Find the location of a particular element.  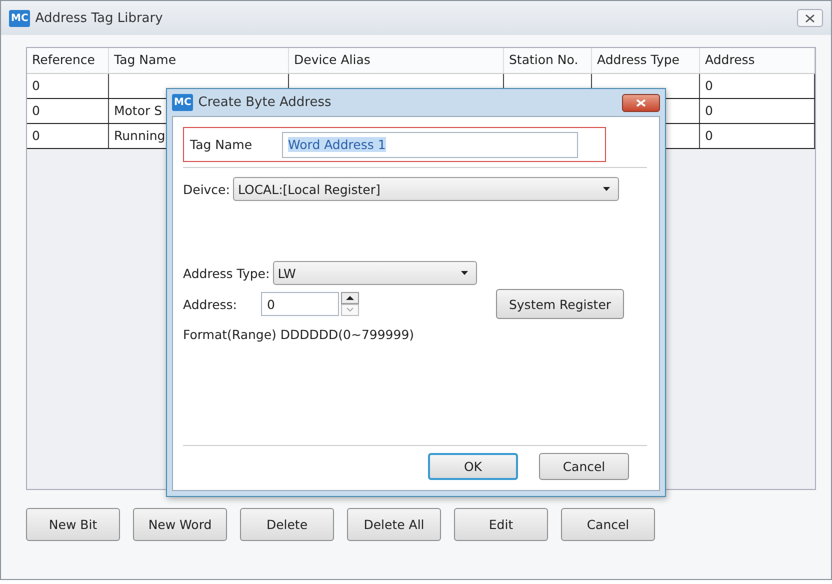

column-header: Station No. is located at coordinates (548, 60).